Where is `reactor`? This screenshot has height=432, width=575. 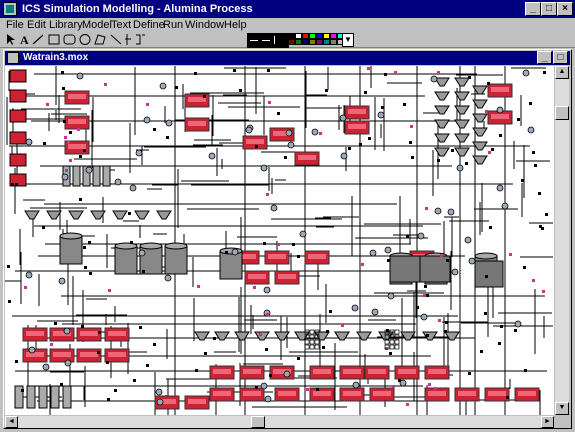
reactor is located at coordinates (18, 138).